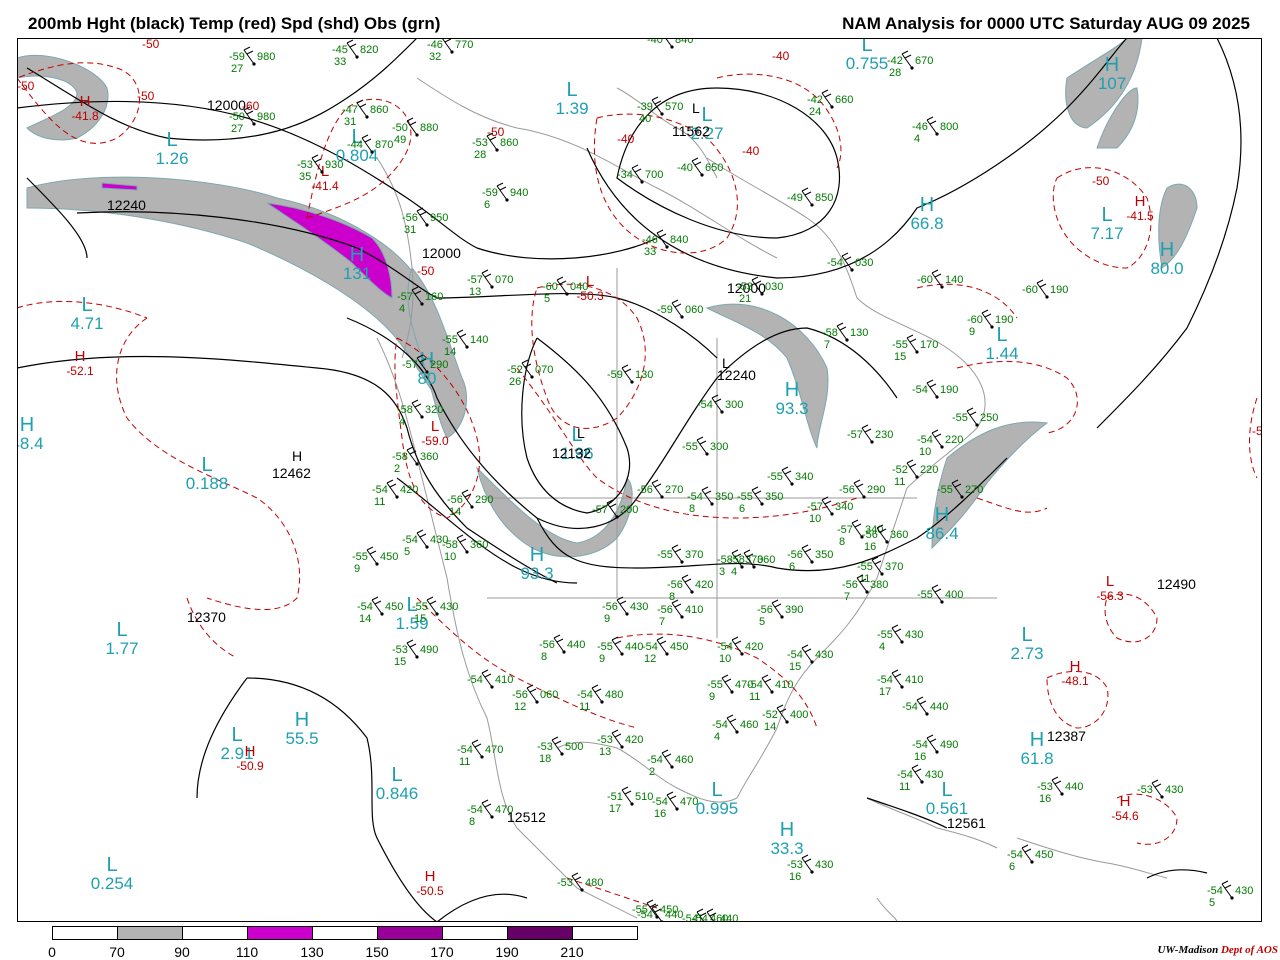 This screenshot has height=960, width=1280. Describe the element at coordinates (827, 345) in the screenshot. I see `obs-dewpoint: 7` at that location.